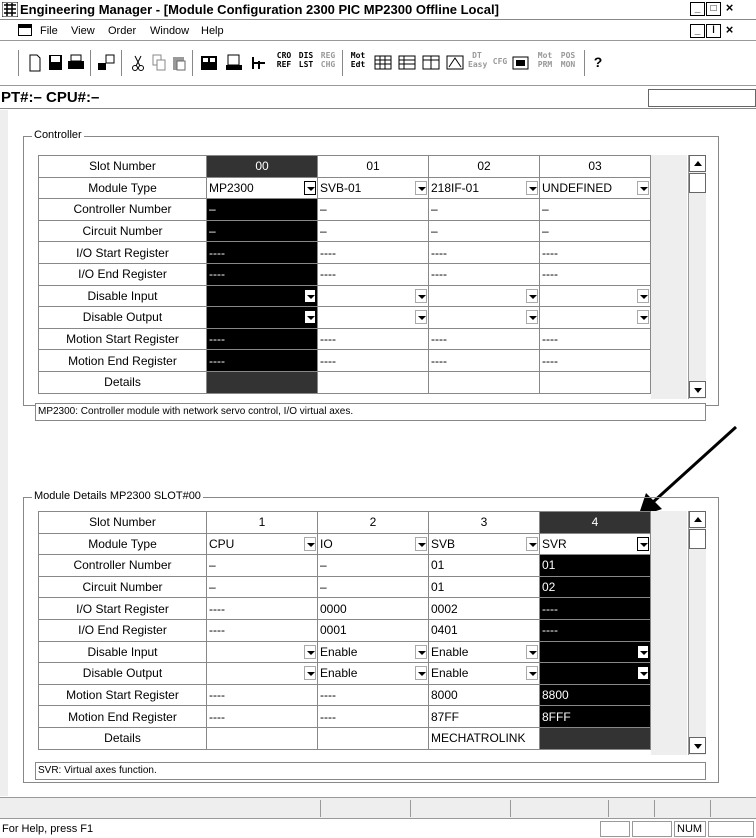 Image resolution: width=756 pixels, height=838 pixels. I want to click on cell-circ: 02, so click(595, 587).